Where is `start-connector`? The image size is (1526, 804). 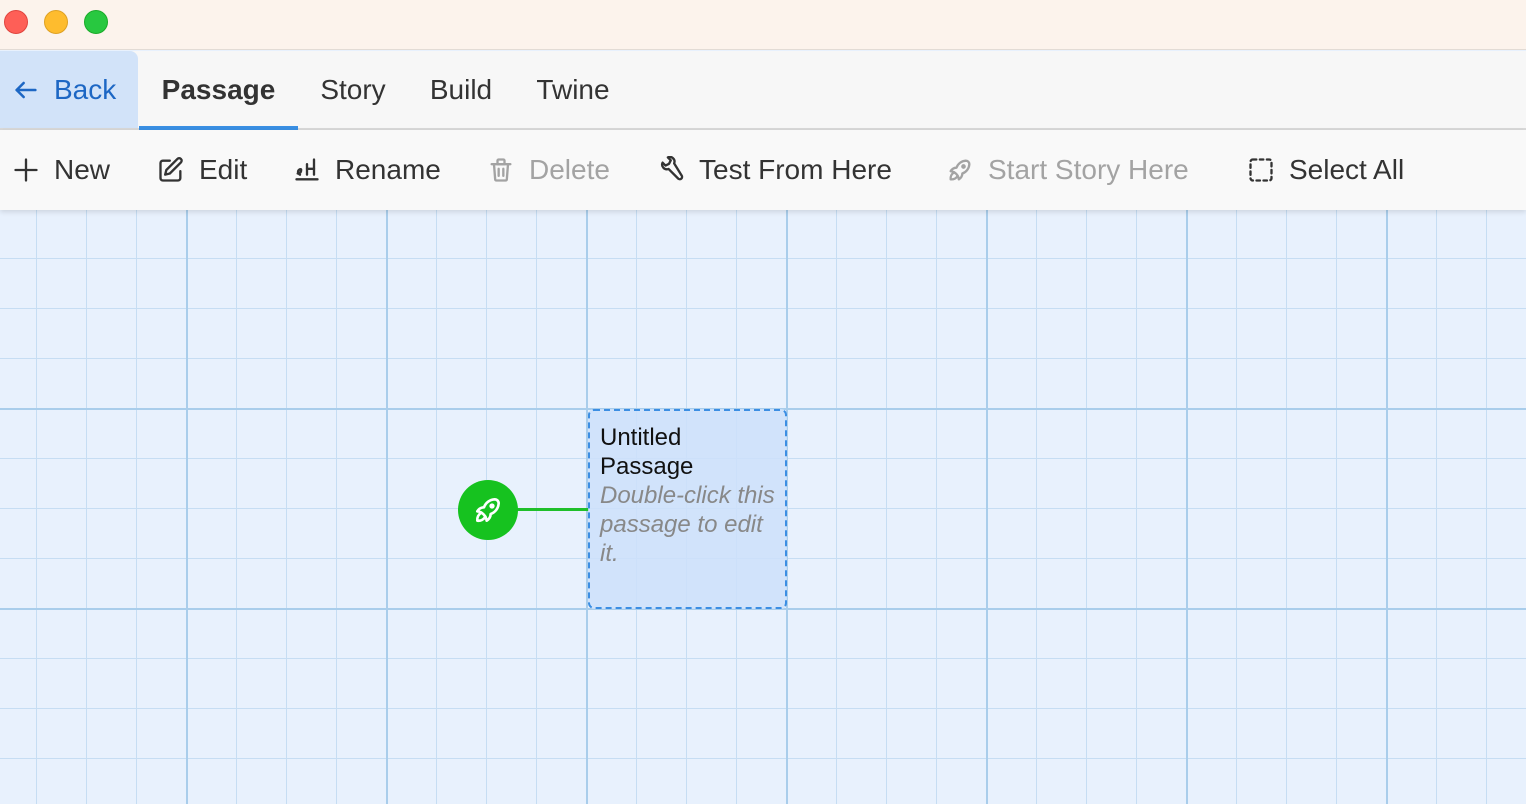
start-connector is located at coordinates (553, 509).